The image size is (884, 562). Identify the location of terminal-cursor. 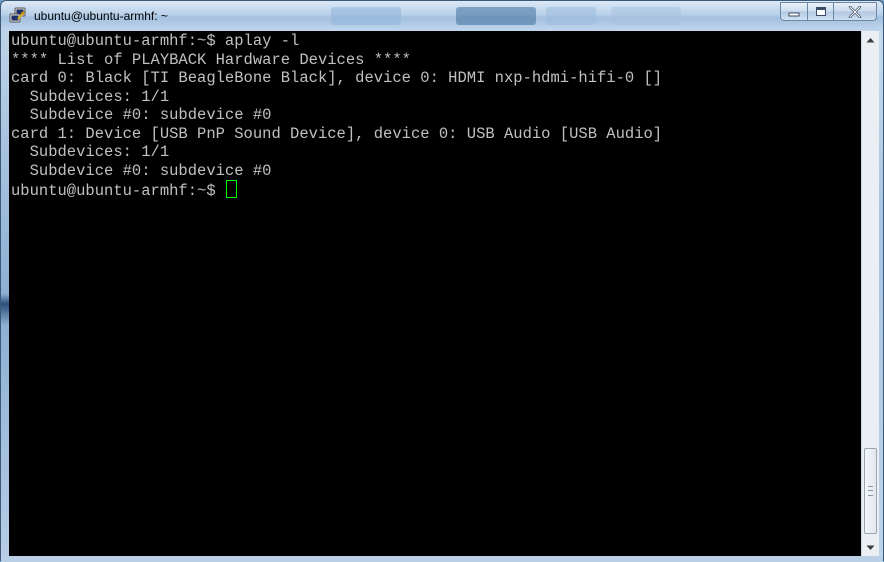
(231, 189).